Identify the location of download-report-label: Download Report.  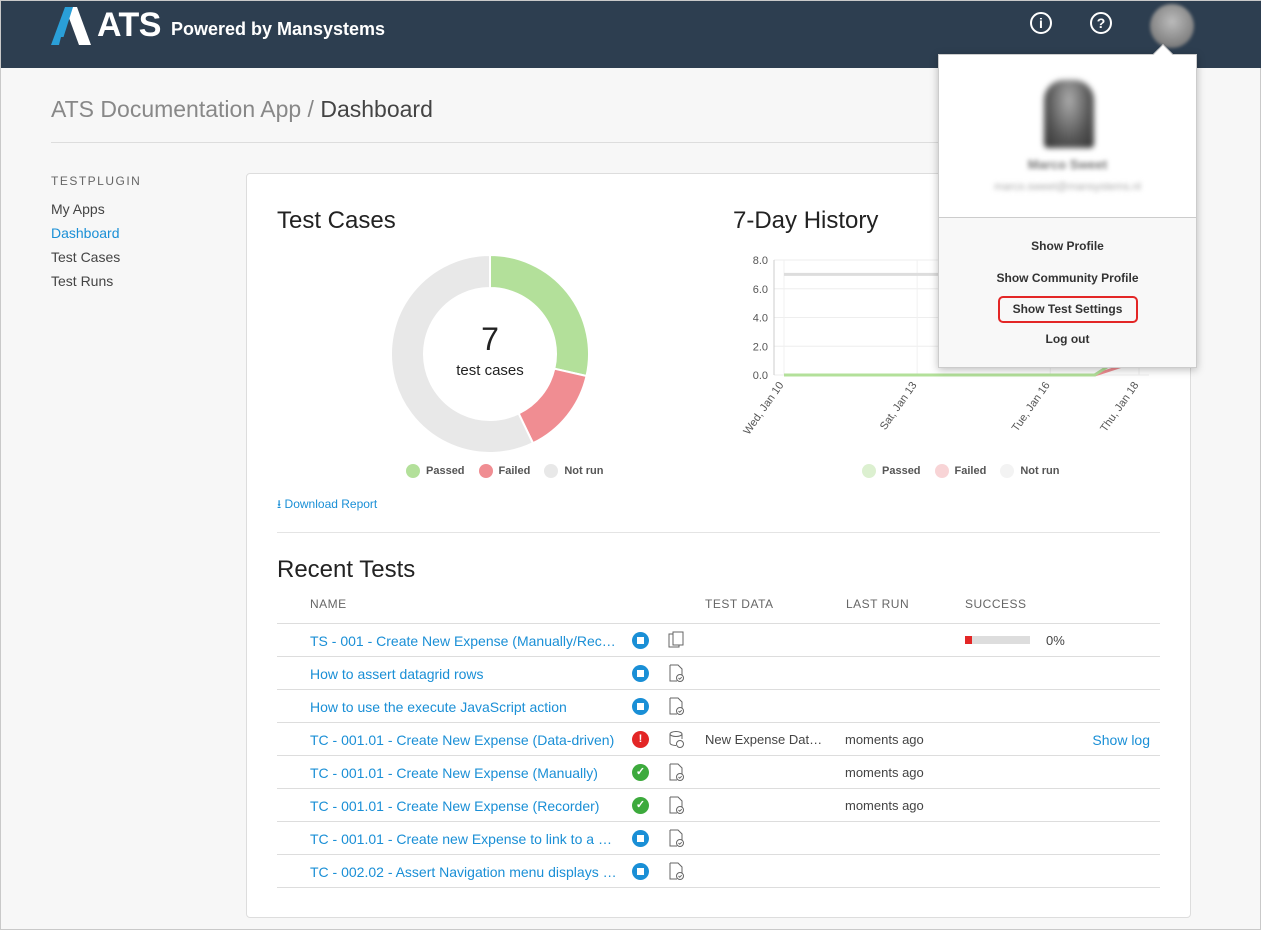
(331, 504).